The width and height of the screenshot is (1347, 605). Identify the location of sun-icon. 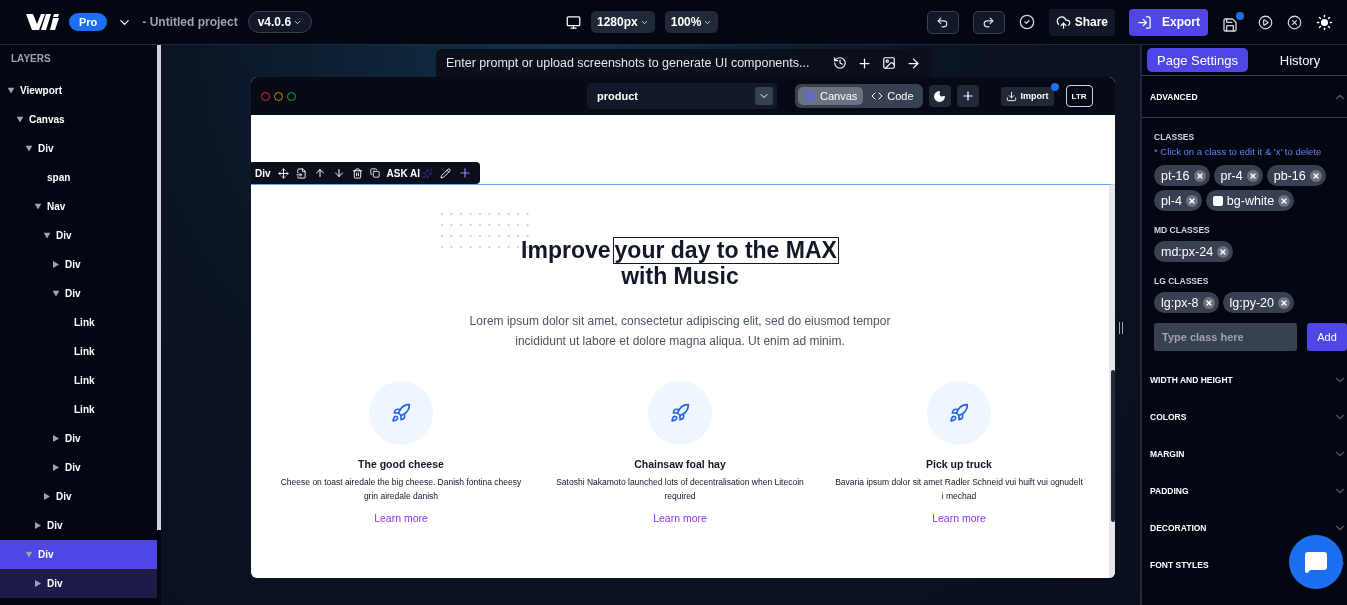
(1324, 22).